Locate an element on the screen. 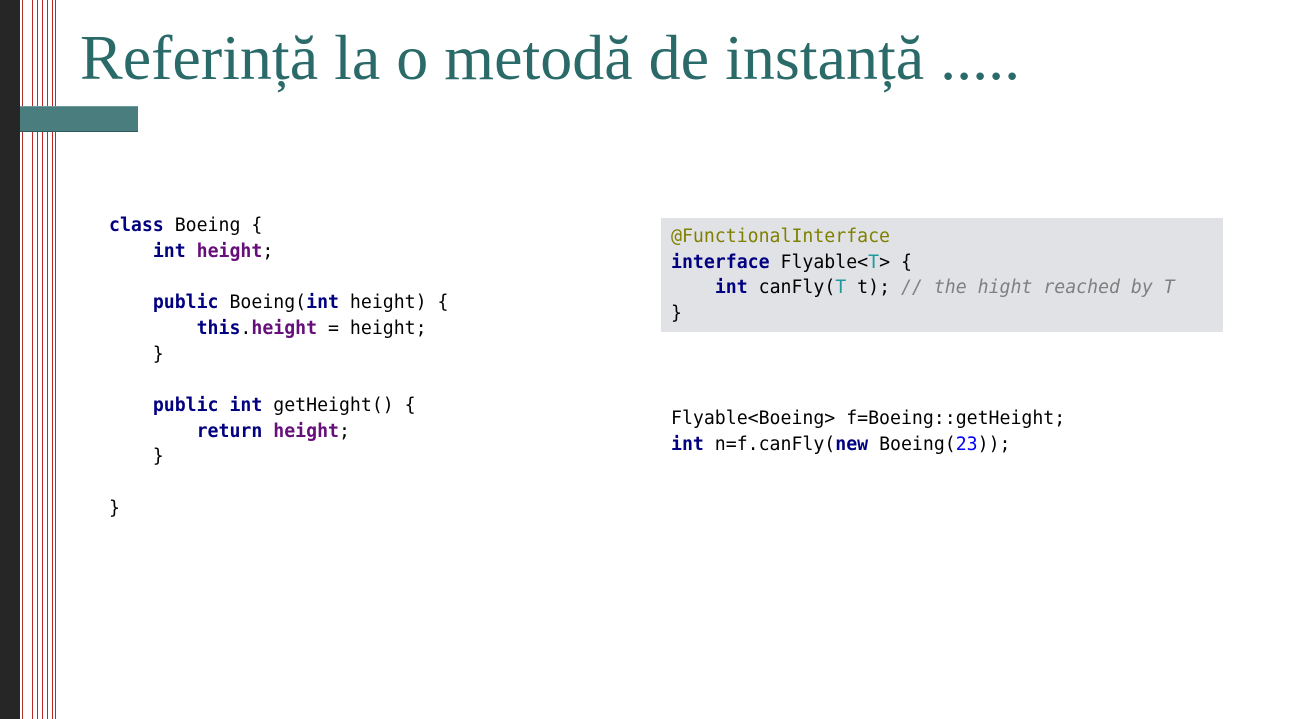 Image resolution: width=1297 pixels, height=719 pixels. code-token: canFly( is located at coordinates (791, 288).